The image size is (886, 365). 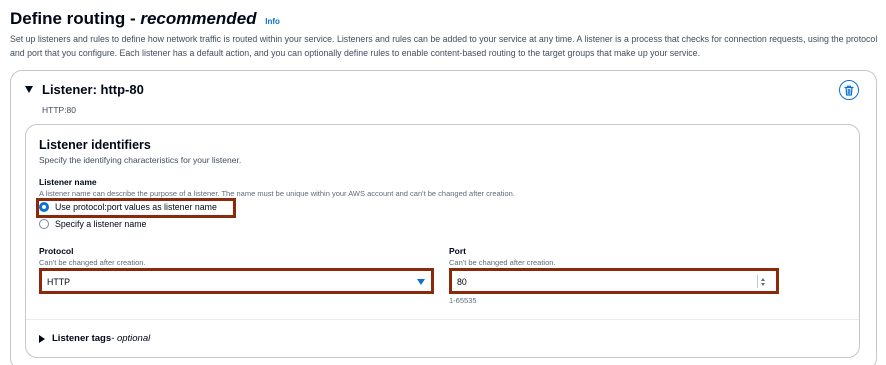 I want to click on radio-label: Specify a listener name, so click(x=101, y=224).